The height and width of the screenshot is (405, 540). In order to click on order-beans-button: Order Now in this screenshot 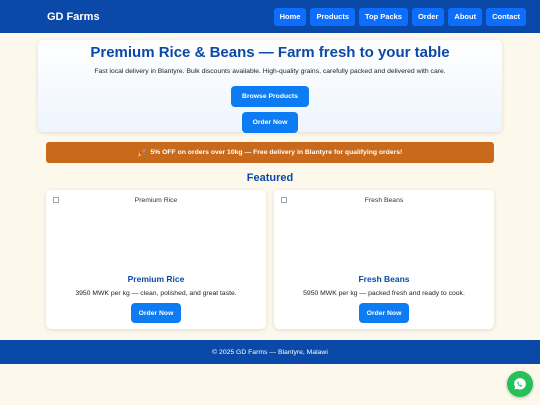, I will do `click(384, 313)`.